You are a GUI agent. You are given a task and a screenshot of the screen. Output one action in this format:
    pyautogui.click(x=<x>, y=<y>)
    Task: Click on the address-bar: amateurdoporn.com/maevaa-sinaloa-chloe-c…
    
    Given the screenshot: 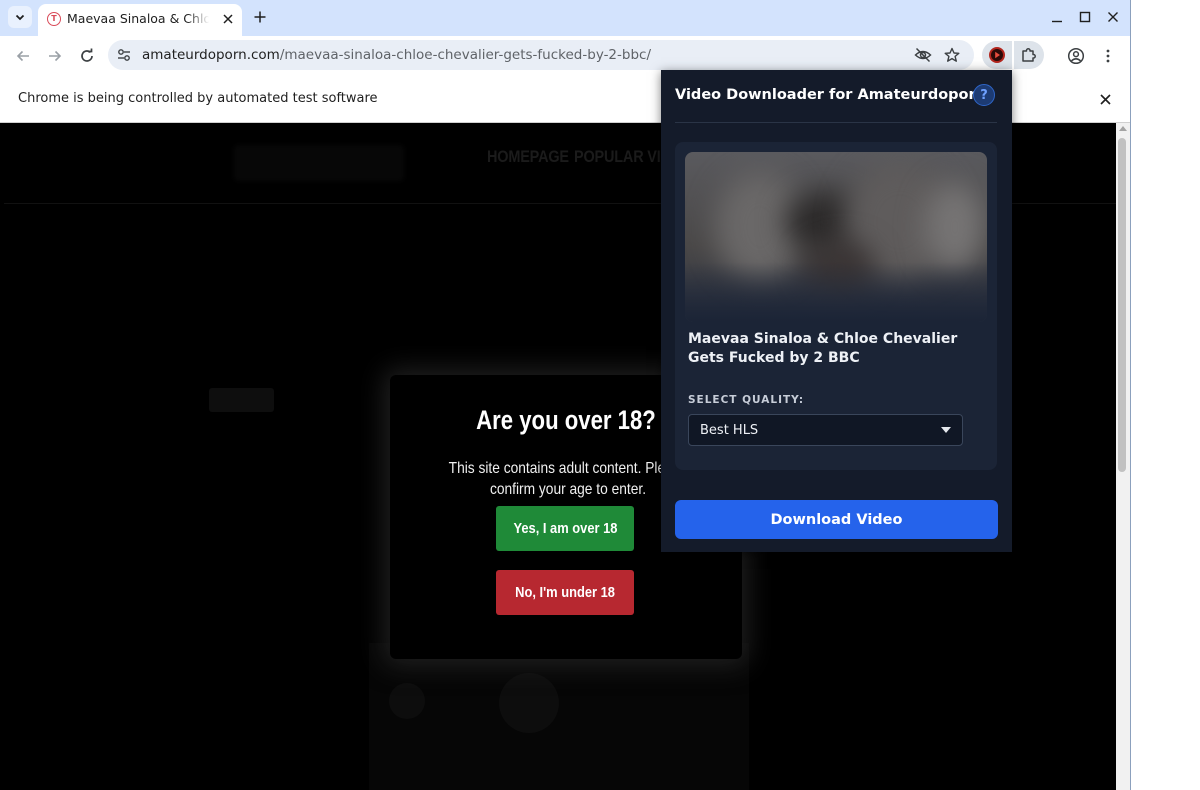 What is the action you would take?
    pyautogui.click(x=541, y=55)
    